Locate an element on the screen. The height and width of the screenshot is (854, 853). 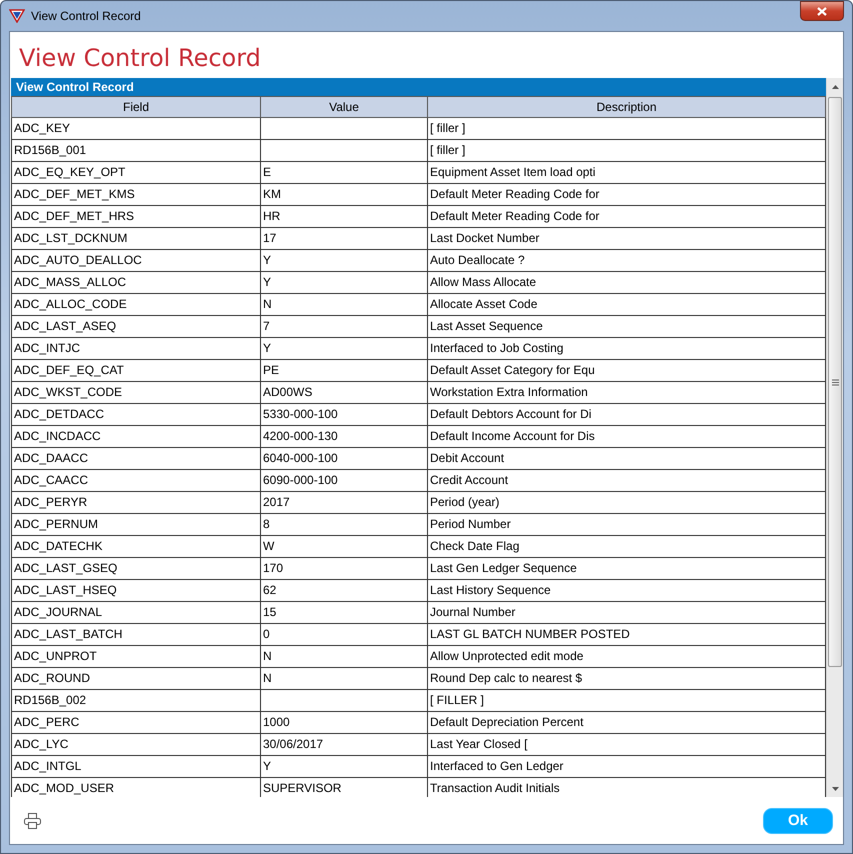
table-cell: ADC_KEY is located at coordinates (136, 129).